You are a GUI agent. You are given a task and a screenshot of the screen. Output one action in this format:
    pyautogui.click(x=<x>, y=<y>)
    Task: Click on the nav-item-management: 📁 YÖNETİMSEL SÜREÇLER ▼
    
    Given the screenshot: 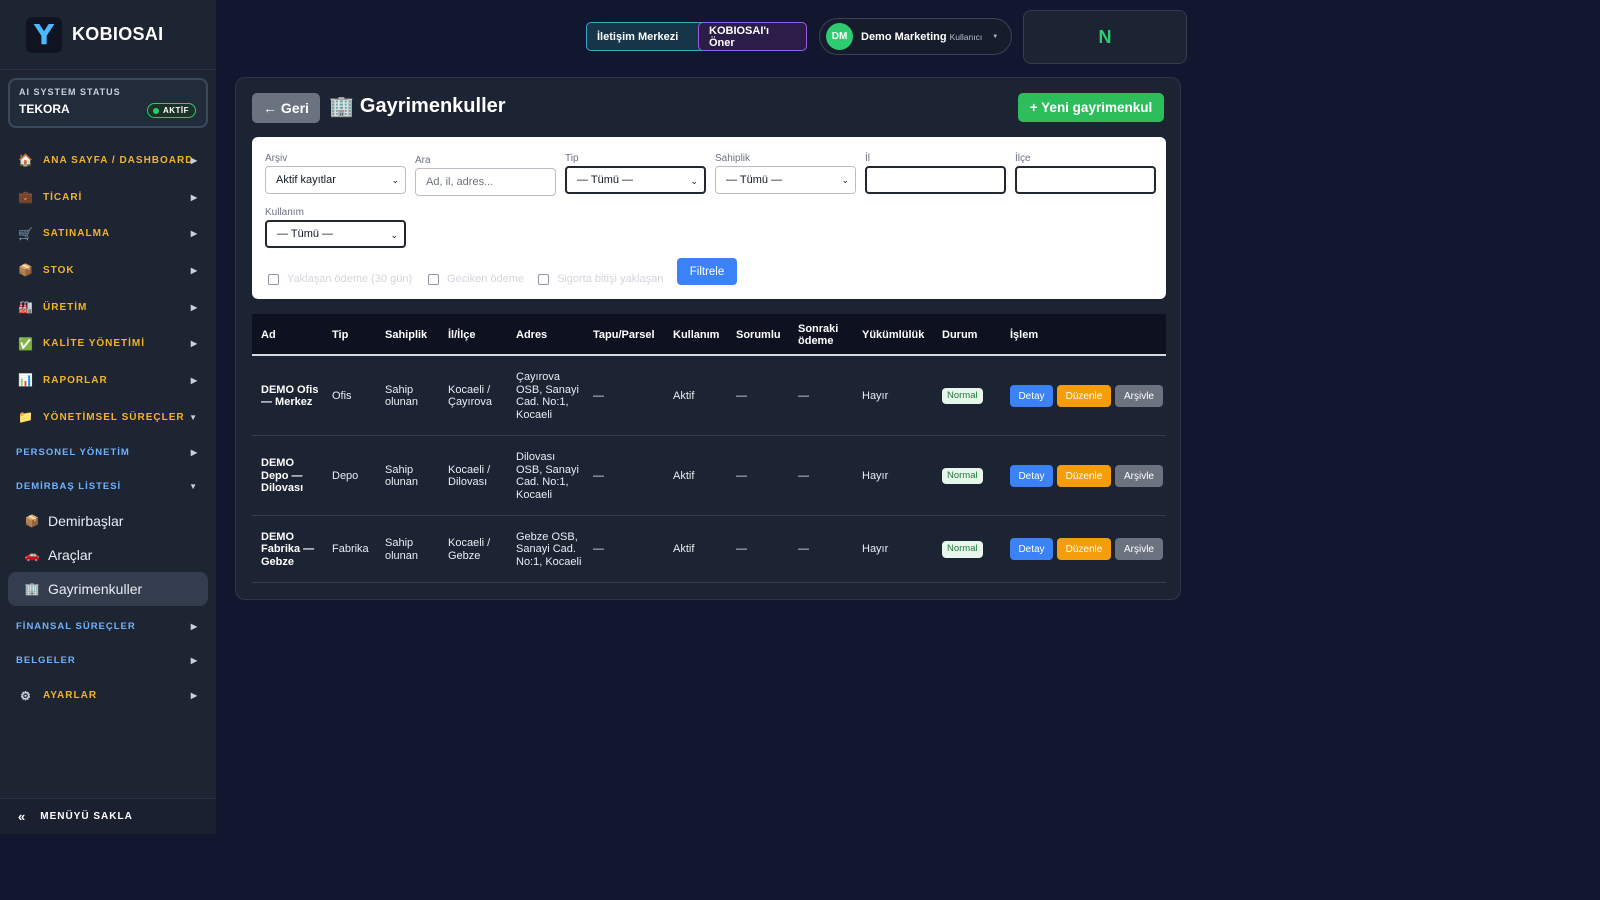 What is the action you would take?
    pyautogui.click(x=108, y=417)
    